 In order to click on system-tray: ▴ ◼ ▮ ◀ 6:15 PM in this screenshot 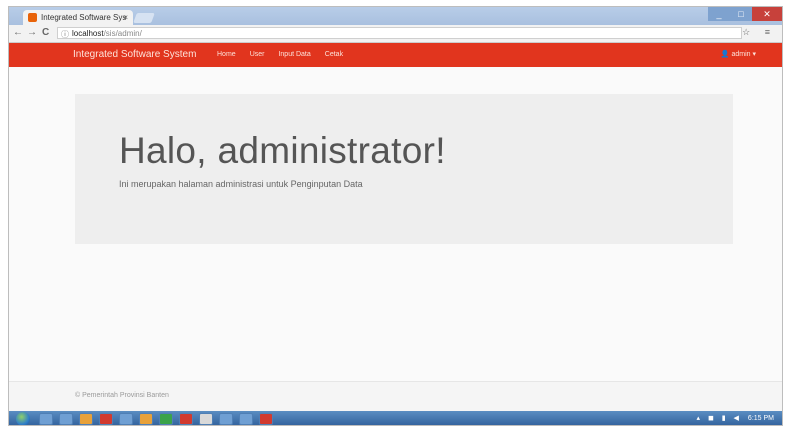, I will do `click(735, 418)`.